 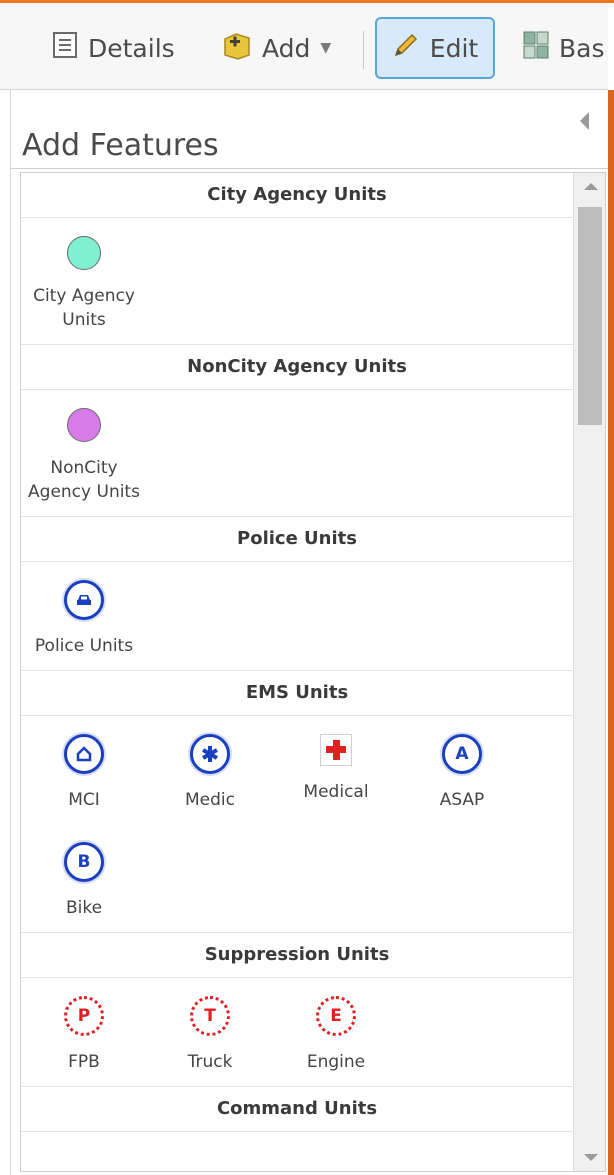 What do you see at coordinates (84, 800) in the screenshot?
I see `template-label: MCI` at bounding box center [84, 800].